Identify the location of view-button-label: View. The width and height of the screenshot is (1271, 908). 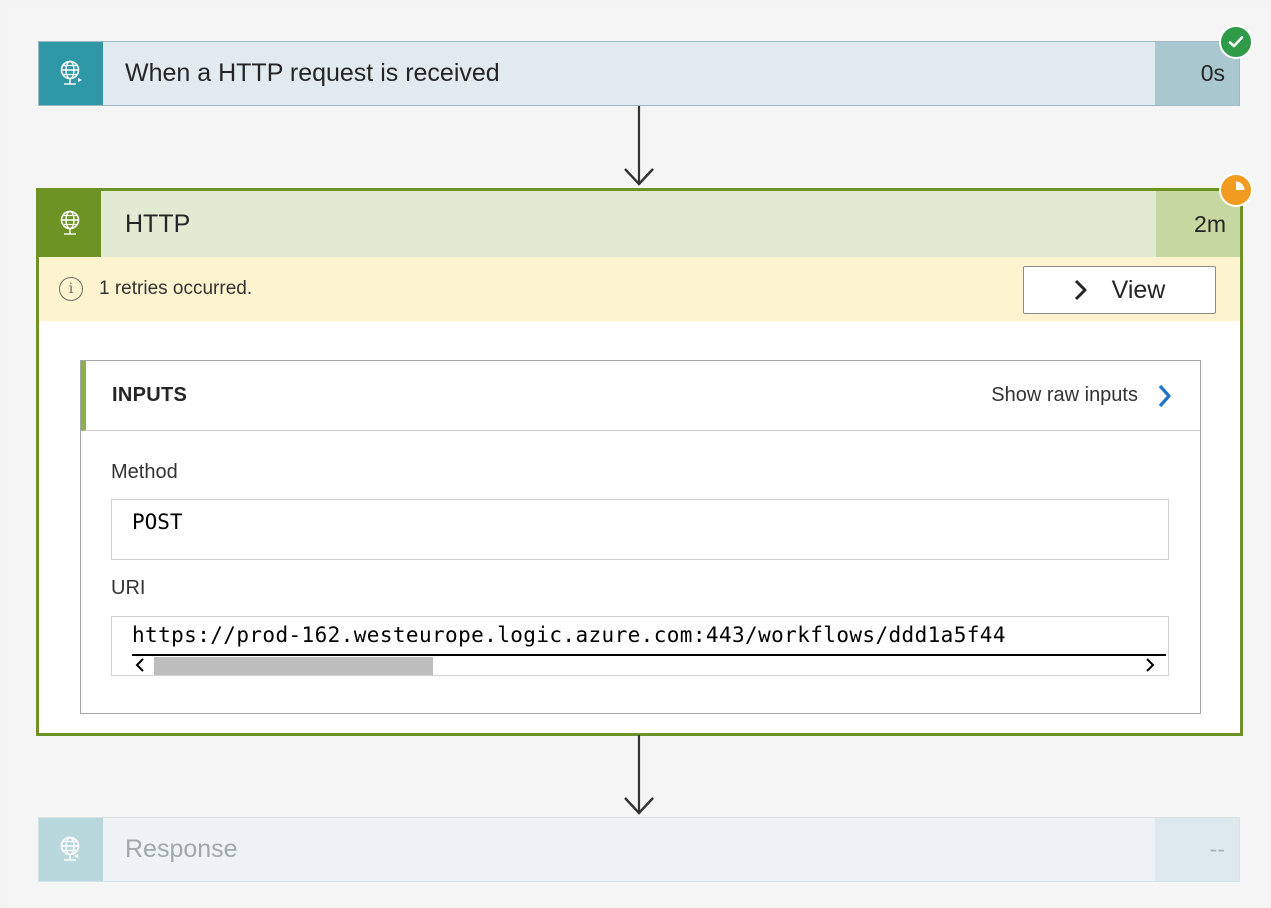
(1138, 289).